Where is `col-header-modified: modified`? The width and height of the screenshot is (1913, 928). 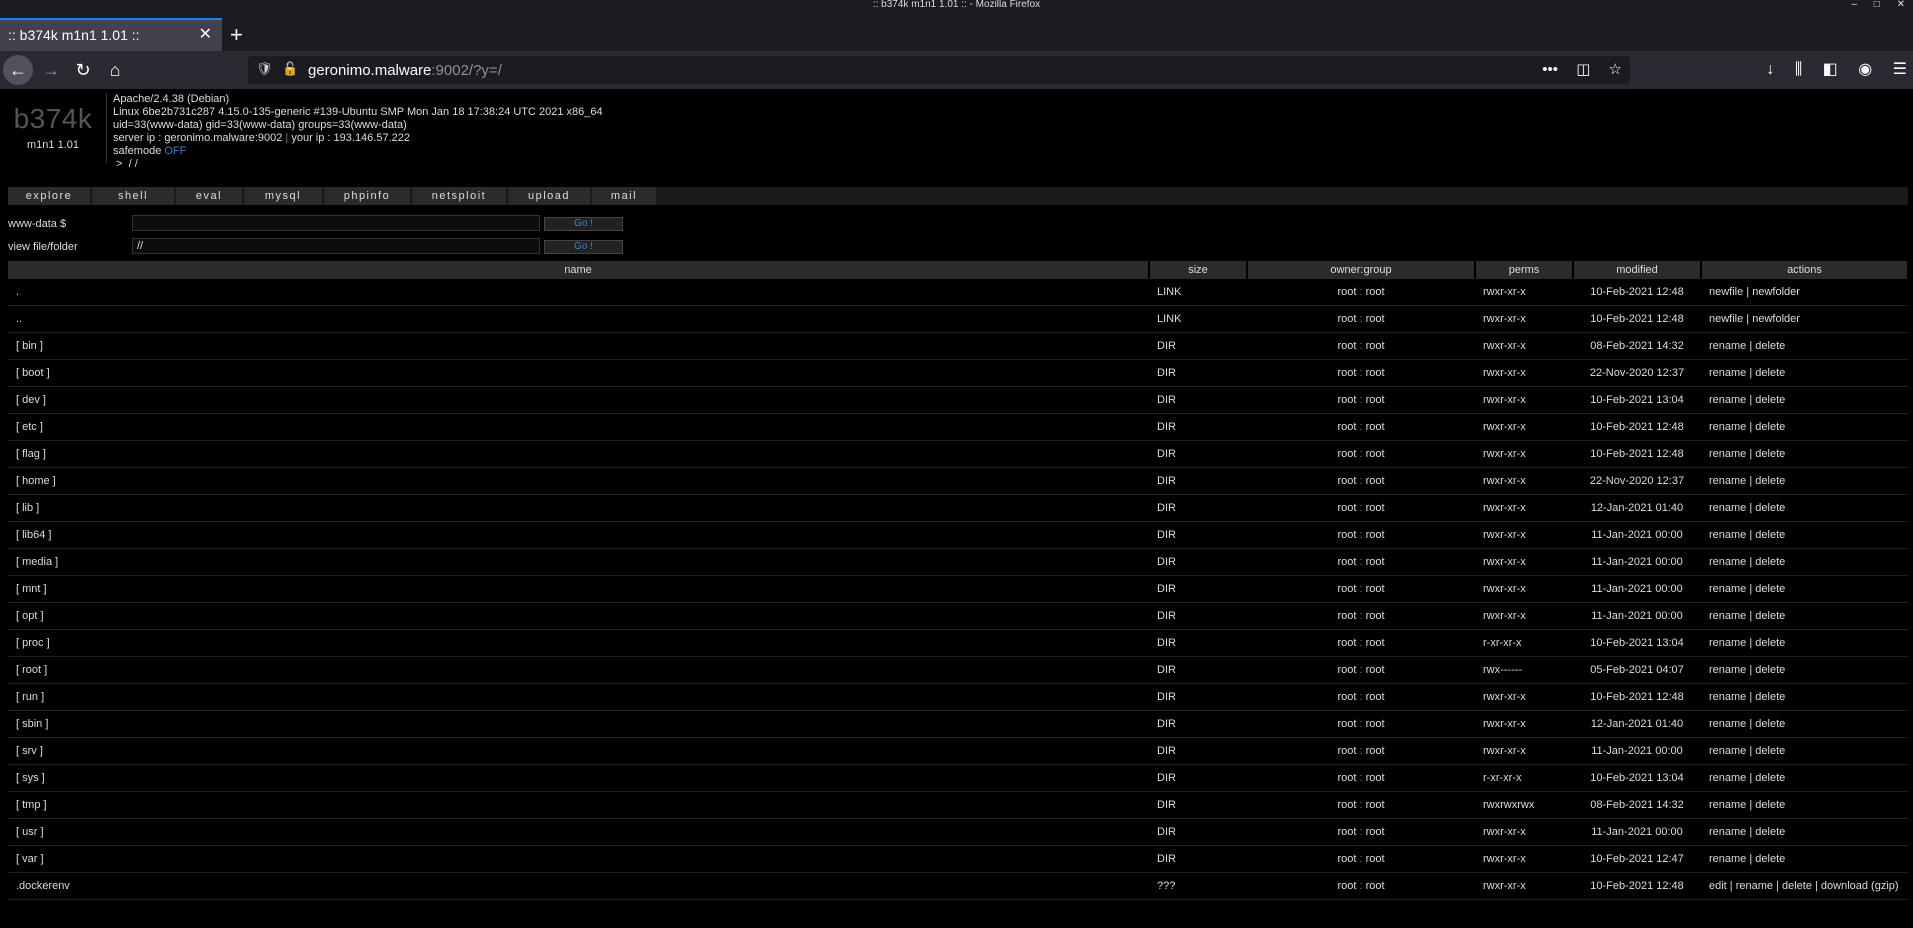
col-header-modified: modified is located at coordinates (1637, 270).